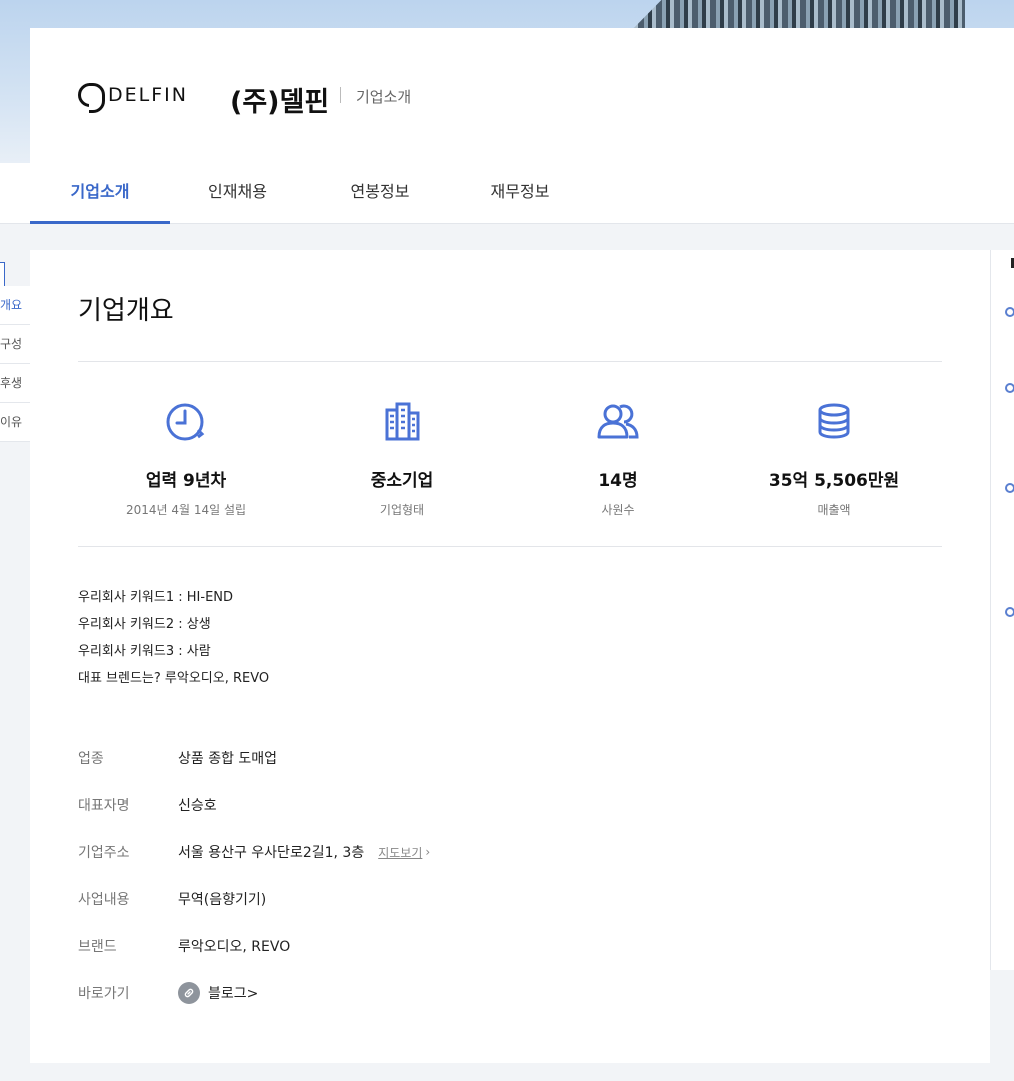  I want to click on stat-label: 기업형태, so click(402, 510).